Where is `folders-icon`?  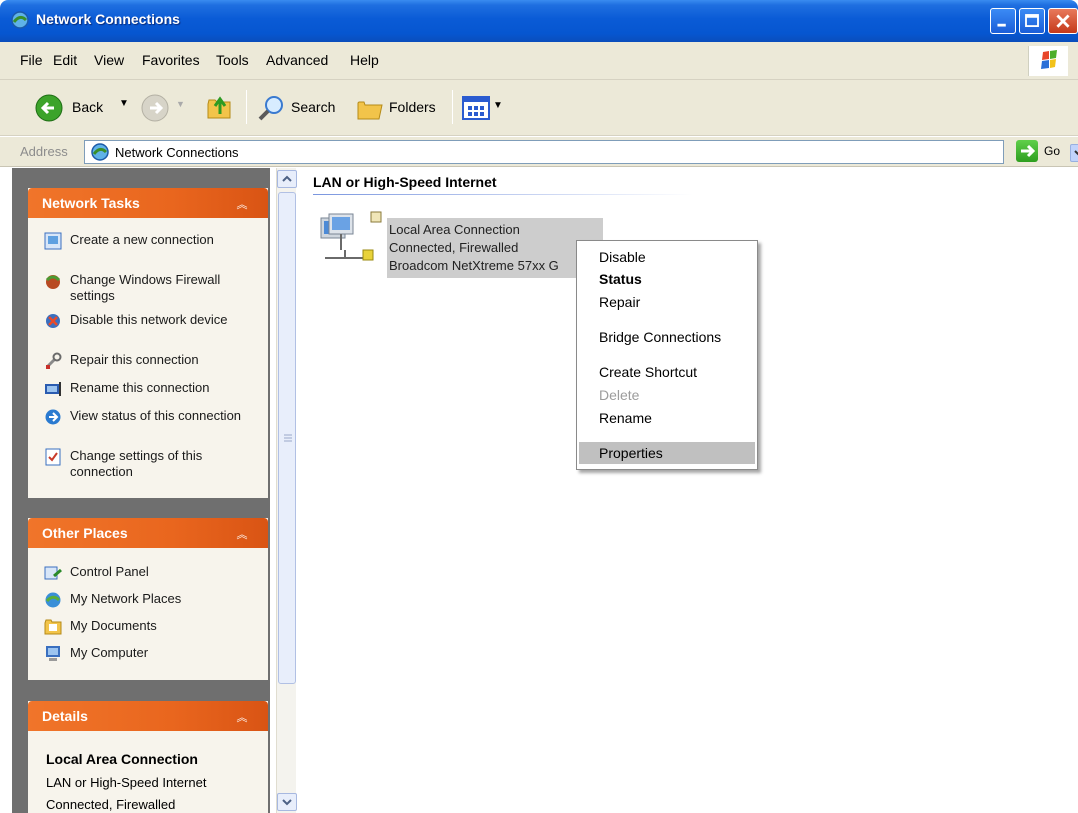
folders-icon is located at coordinates (370, 110).